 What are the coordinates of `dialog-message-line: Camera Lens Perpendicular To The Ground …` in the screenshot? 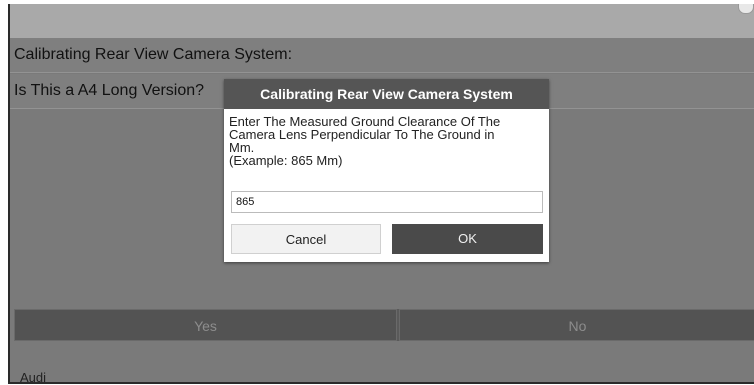 It's located at (362, 134).